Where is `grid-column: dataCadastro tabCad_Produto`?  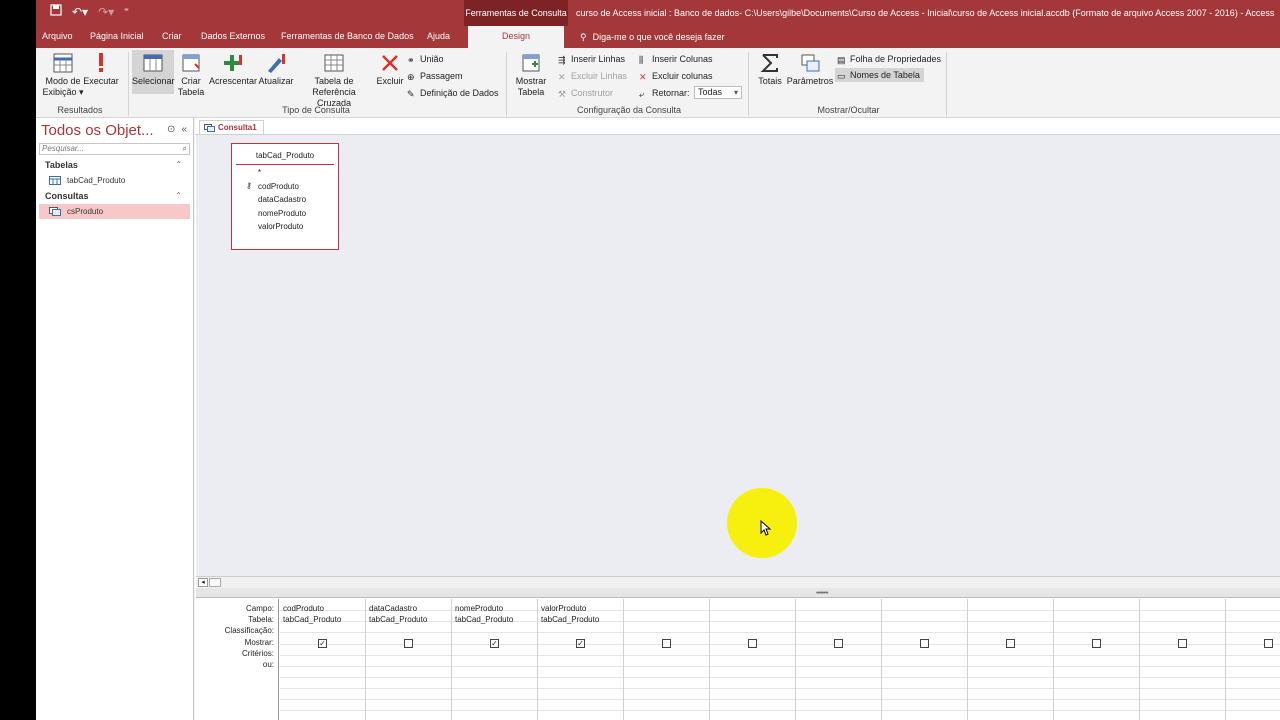
grid-column: dataCadastro tabCad_Produto is located at coordinates (409, 659).